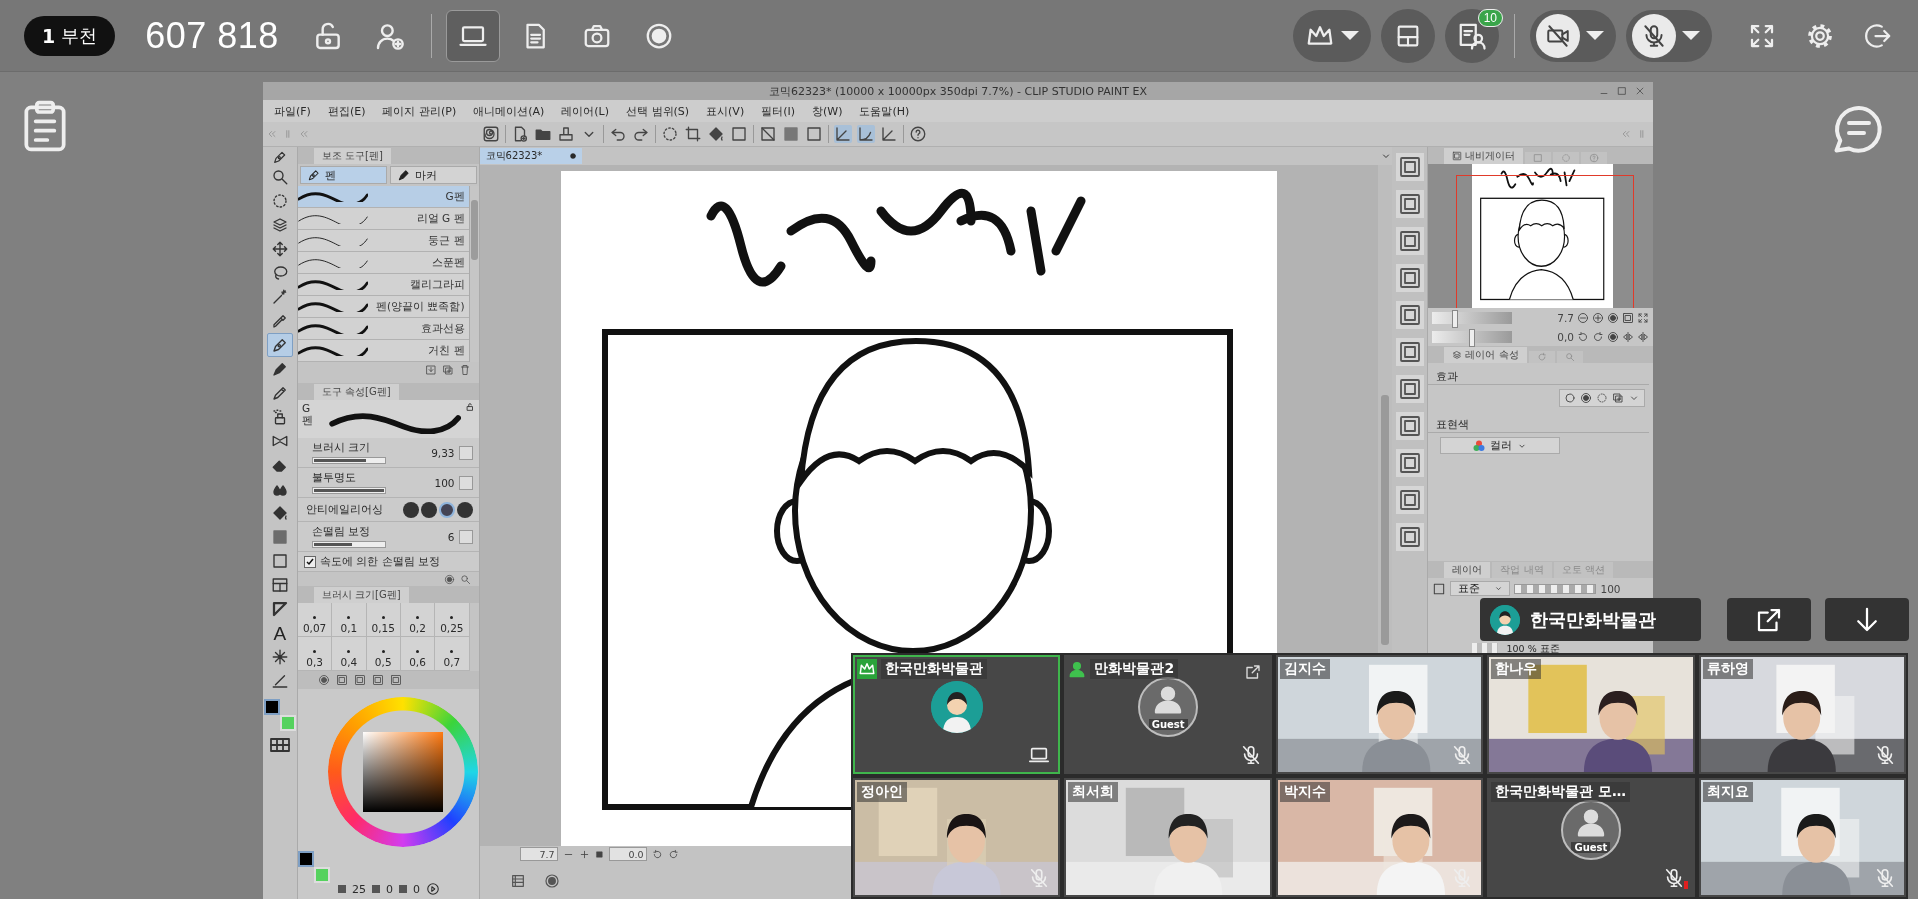 The height and width of the screenshot is (899, 1918). Describe the element at coordinates (1480, 588) in the screenshot. I see `blend-mode-dropdown: 표준` at that location.